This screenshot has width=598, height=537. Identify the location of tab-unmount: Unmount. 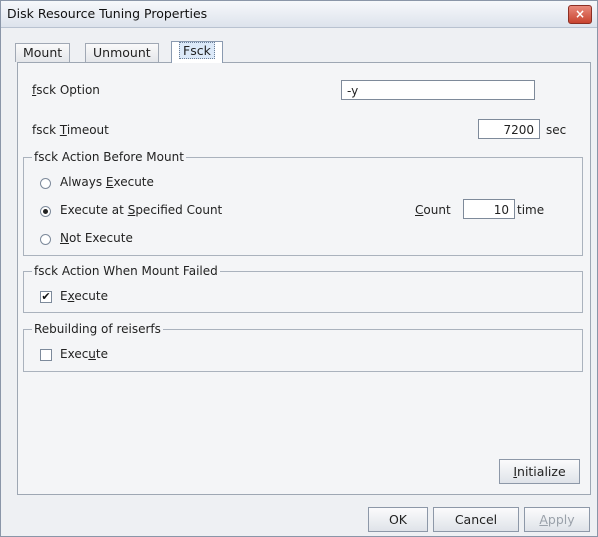
(122, 52).